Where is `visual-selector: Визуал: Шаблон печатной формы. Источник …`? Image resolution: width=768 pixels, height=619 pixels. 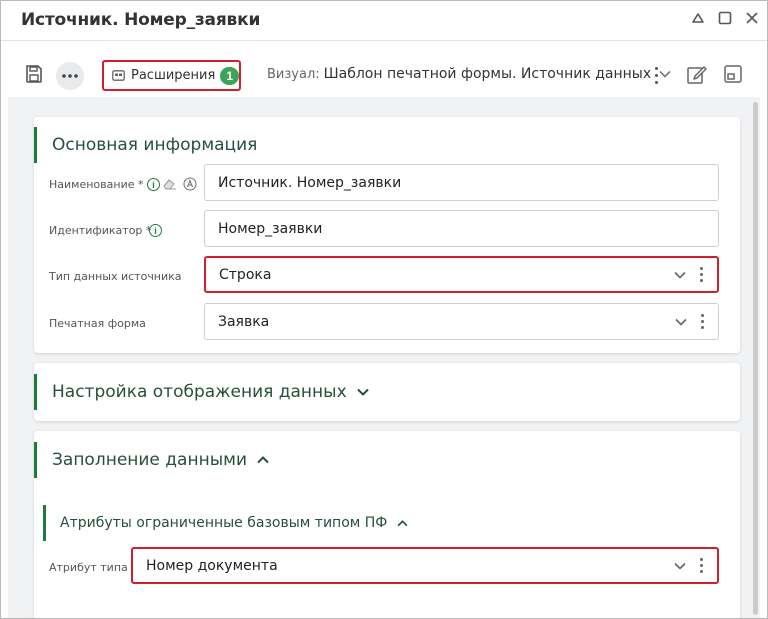 visual-selector: Визуал: Шаблон печатной формы. Источник … is located at coordinates (469, 74).